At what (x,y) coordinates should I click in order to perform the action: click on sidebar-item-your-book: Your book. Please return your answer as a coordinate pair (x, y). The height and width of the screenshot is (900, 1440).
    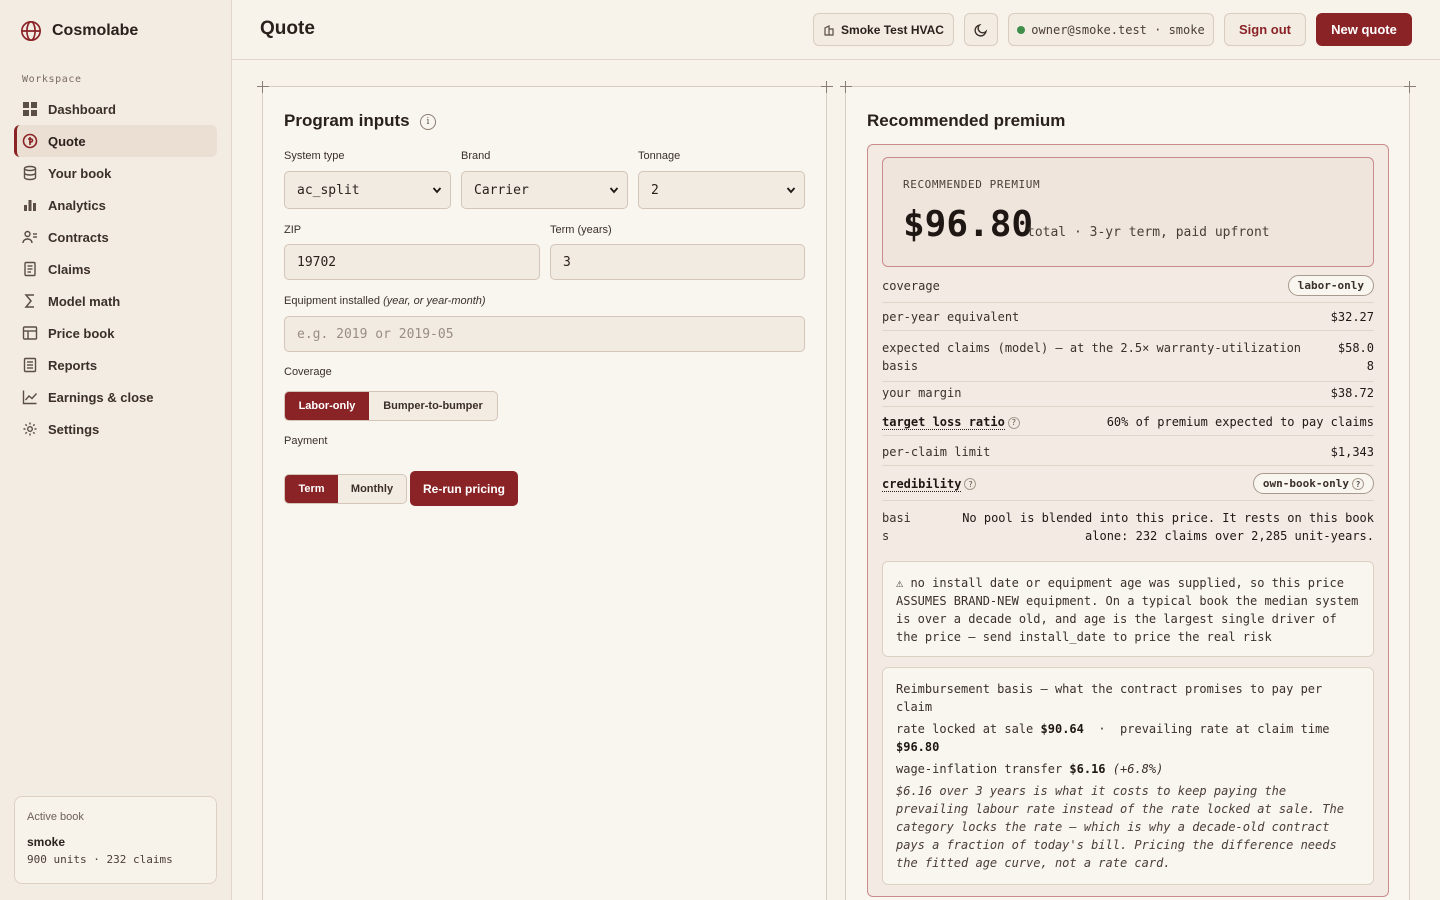
    Looking at the image, I should click on (115, 173).